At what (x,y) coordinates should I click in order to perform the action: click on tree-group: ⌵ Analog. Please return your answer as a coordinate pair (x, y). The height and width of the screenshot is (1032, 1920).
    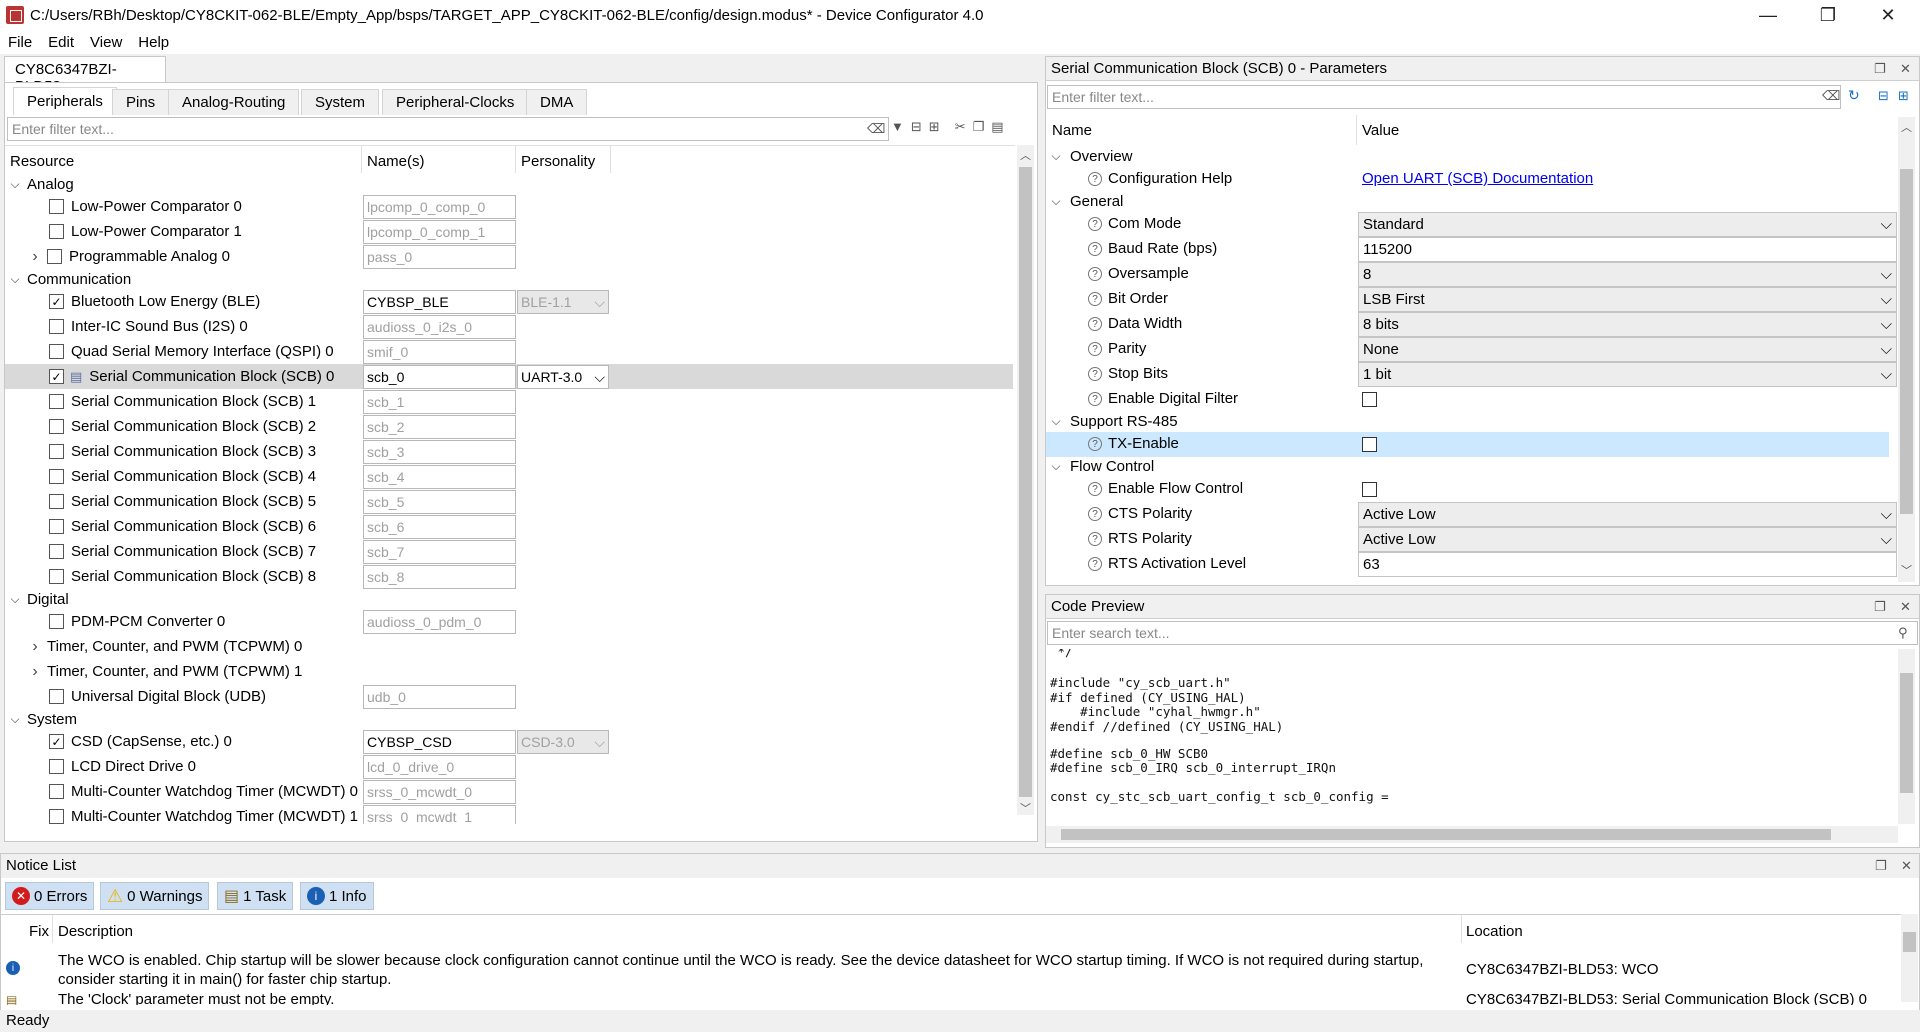
    Looking at the image, I should click on (509, 184).